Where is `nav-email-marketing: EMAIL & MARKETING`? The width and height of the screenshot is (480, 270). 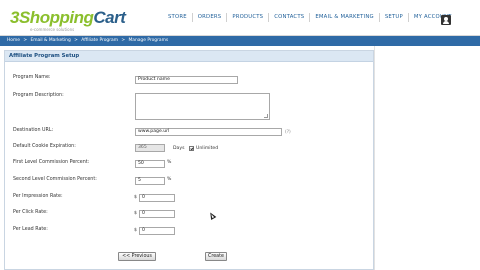
nav-email-marketing: EMAIL & MARKETING is located at coordinates (344, 18).